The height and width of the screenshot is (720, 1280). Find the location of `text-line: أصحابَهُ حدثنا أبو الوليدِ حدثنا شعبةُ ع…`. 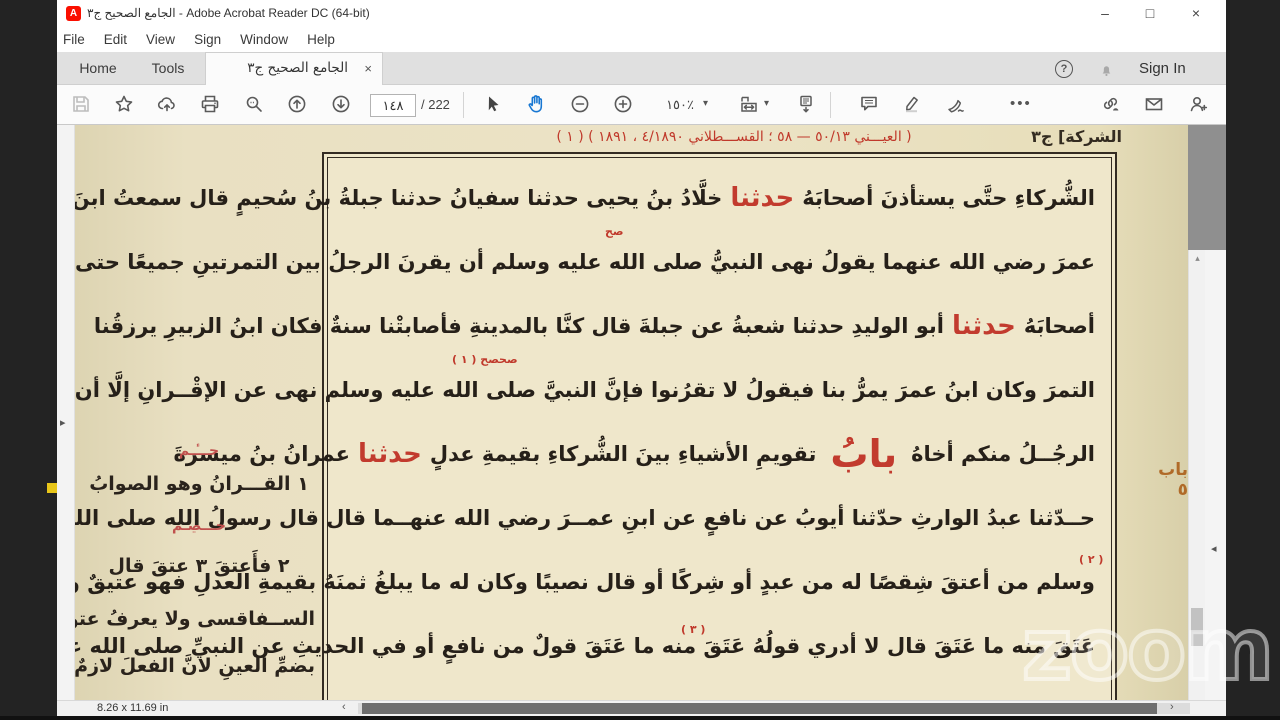

text-line: أصحابَهُ حدثنا أبو الوليدِ حدثنا شعبةُ ع… is located at coordinates (594, 326).